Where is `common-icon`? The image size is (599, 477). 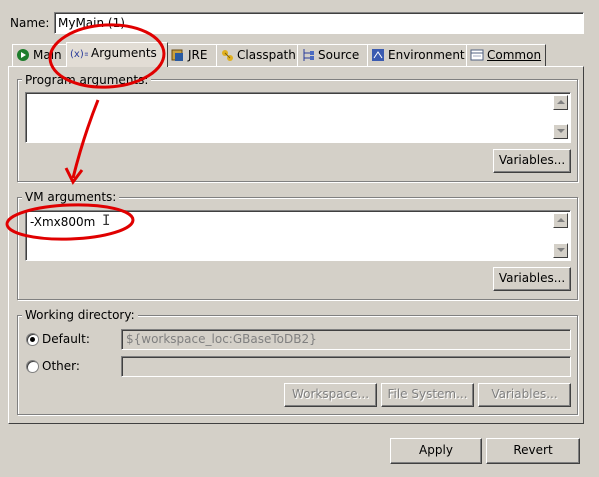
common-icon is located at coordinates (477, 55).